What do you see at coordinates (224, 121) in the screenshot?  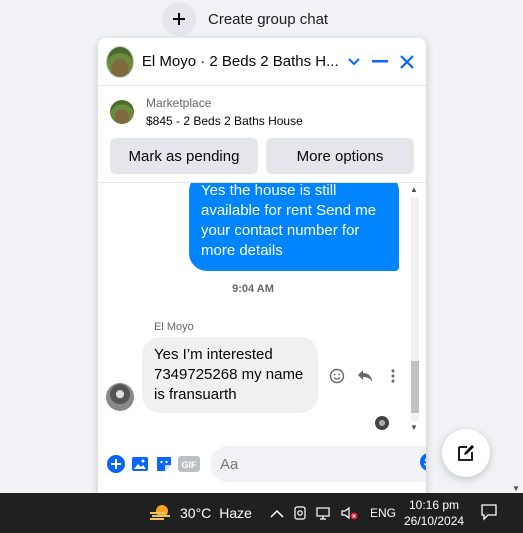 I see `listing-title: $845 - 2 Beds 2 Baths House` at bounding box center [224, 121].